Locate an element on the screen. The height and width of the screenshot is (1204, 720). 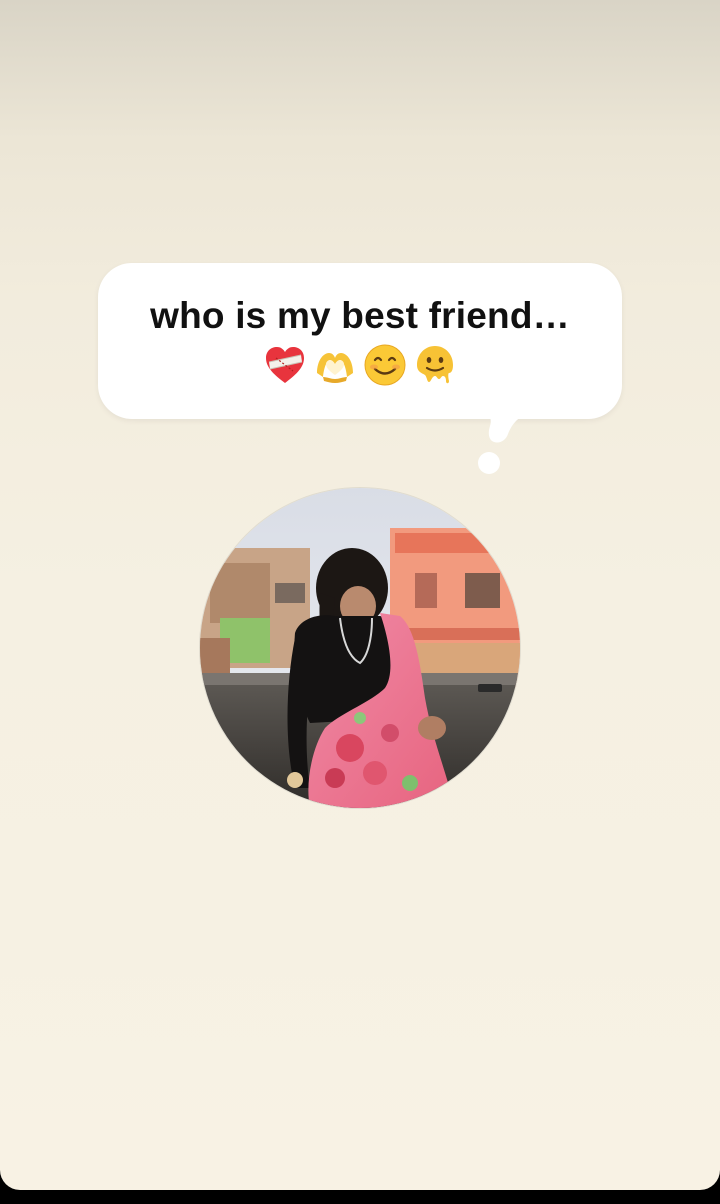
mending-heart-icon is located at coordinates (285, 365).